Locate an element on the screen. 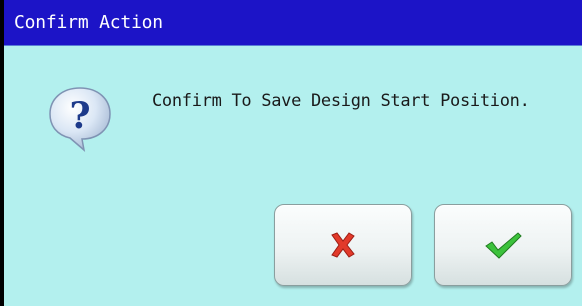 Image resolution: width=582 pixels, height=306 pixels. cancel-button is located at coordinates (343, 245).